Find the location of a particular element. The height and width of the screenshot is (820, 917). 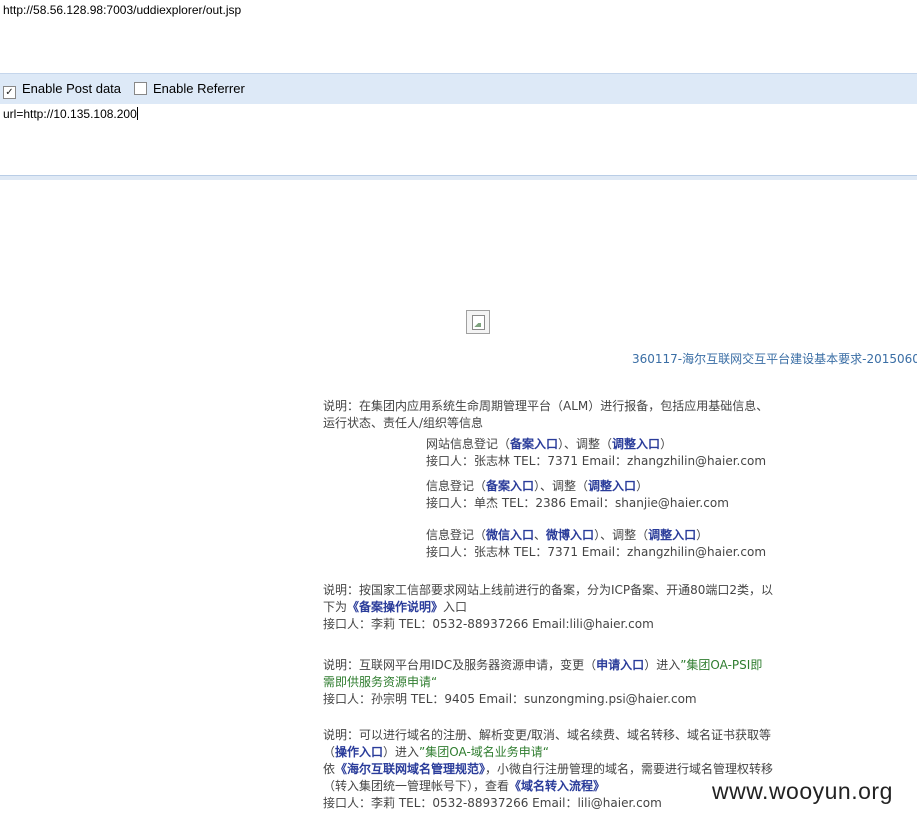

post-data-label: Enable Post data is located at coordinates (72, 88).